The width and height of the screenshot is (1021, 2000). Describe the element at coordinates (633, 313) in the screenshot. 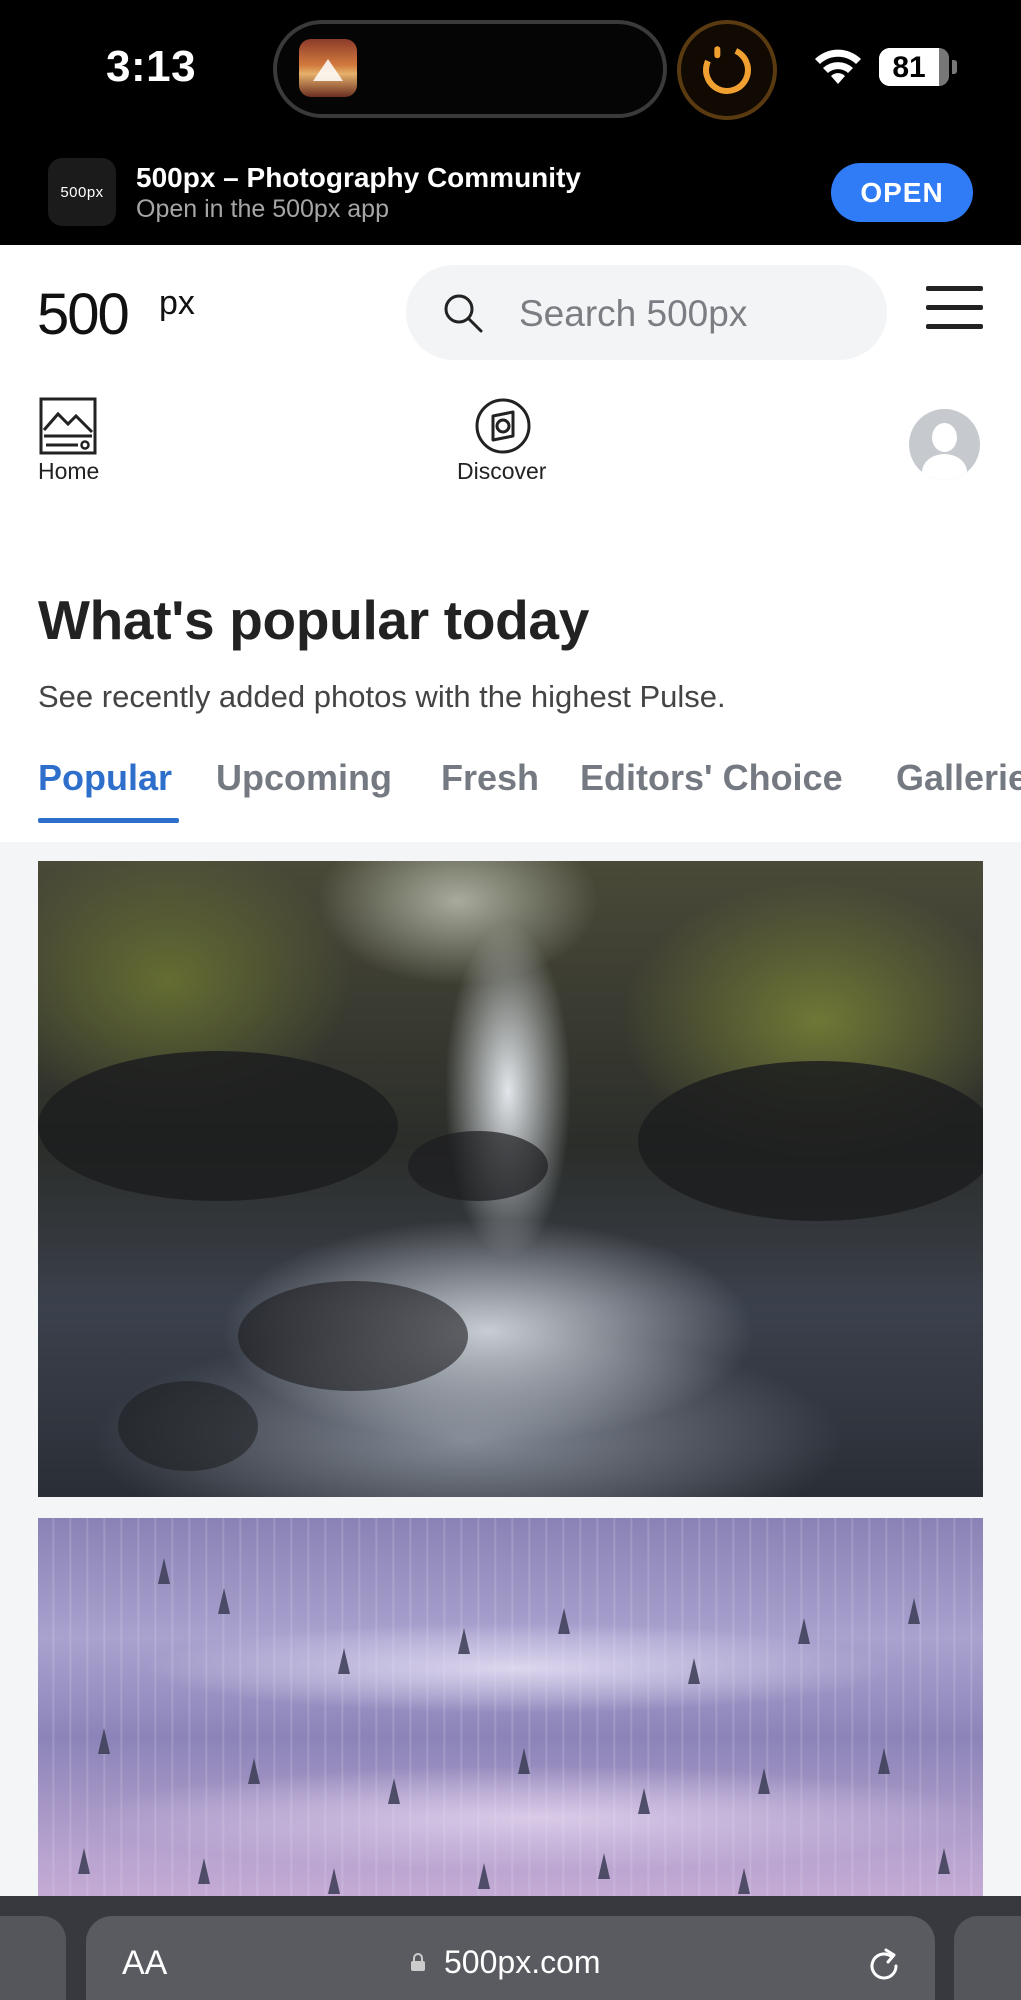

I see `search-placeholder: Search 500px` at that location.